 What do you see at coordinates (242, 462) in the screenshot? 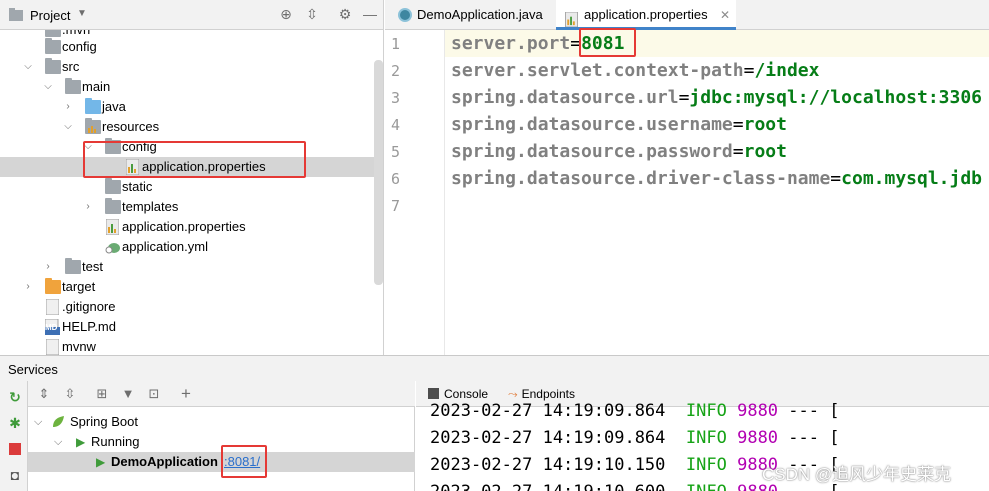
I see `port-link: :8081/` at bounding box center [242, 462].